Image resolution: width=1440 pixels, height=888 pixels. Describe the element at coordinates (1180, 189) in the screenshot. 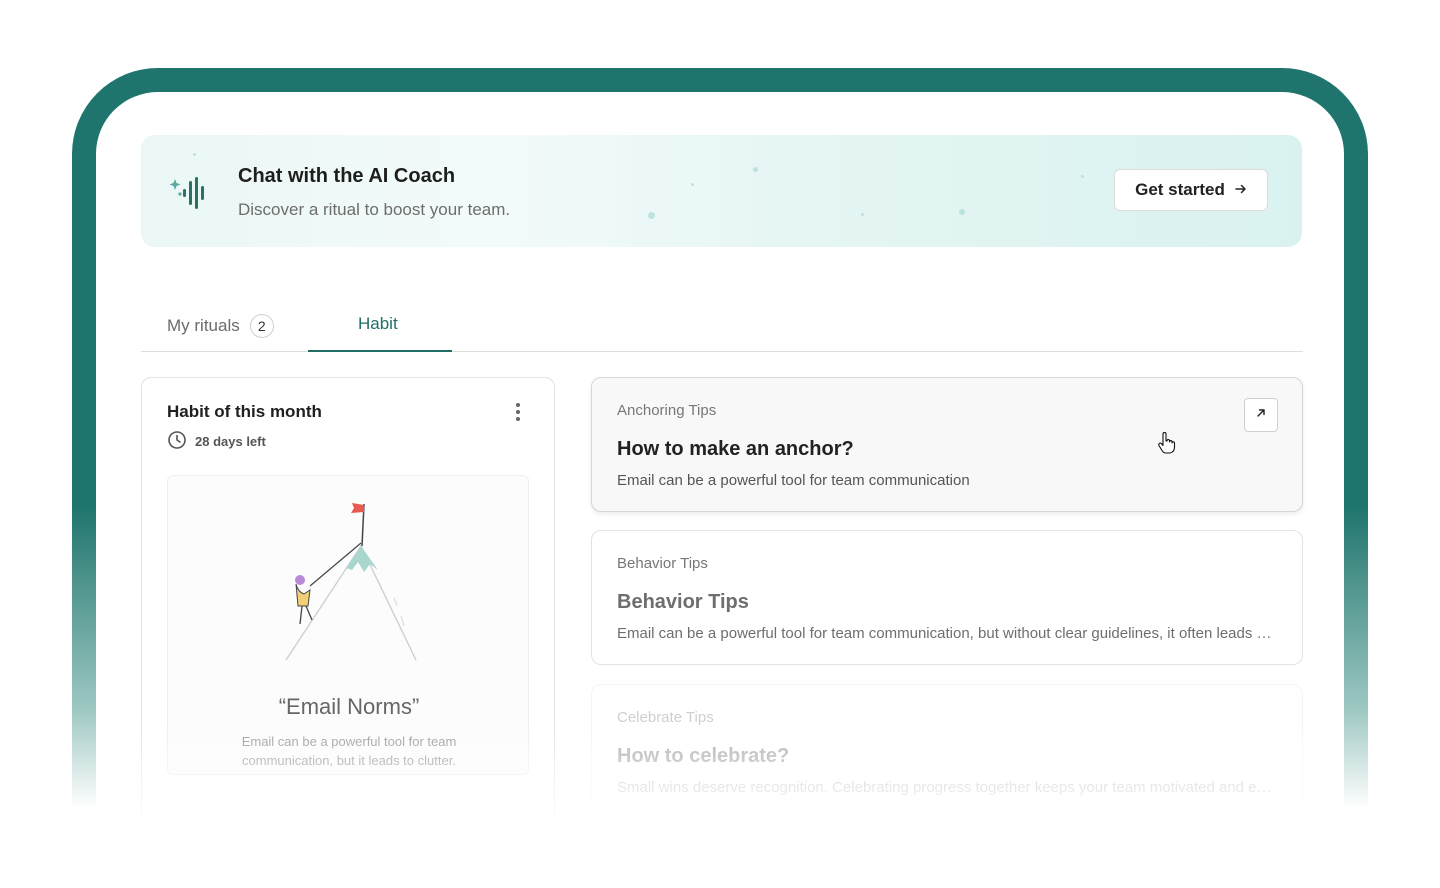

I see `get-started-label: Get started` at that location.